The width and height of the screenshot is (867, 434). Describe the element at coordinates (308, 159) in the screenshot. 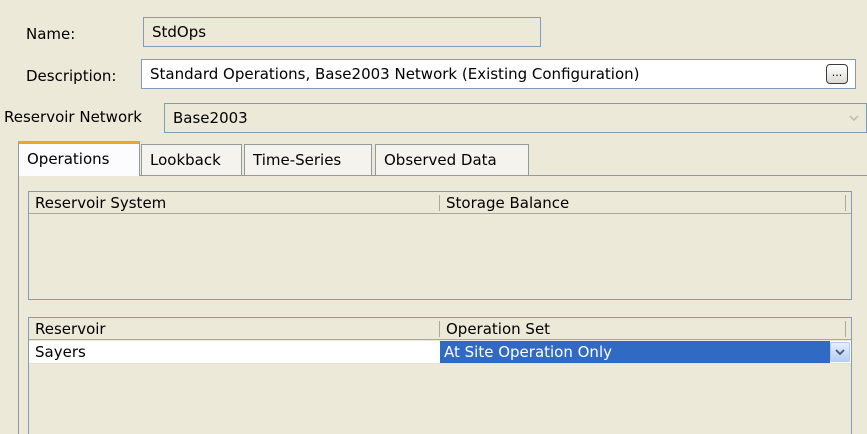

I see `tab-time-series: Time-Series` at that location.